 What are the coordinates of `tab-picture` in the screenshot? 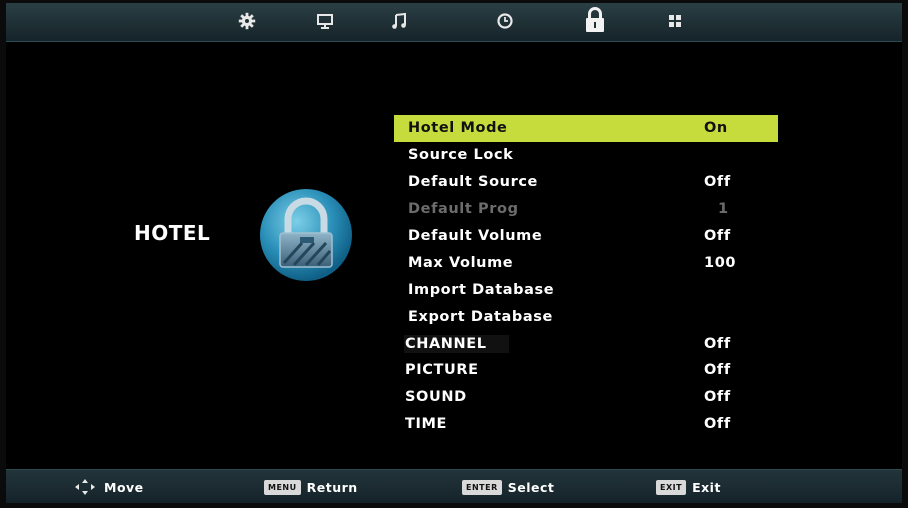 It's located at (325, 21).